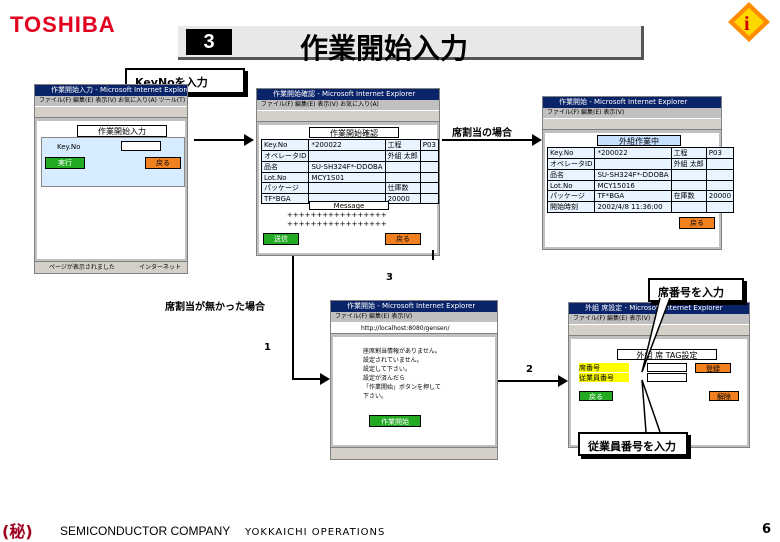 The height and width of the screenshot is (542, 780). Describe the element at coordinates (604, 367) in the screenshot. I see `seat-label: 席番号` at that location.